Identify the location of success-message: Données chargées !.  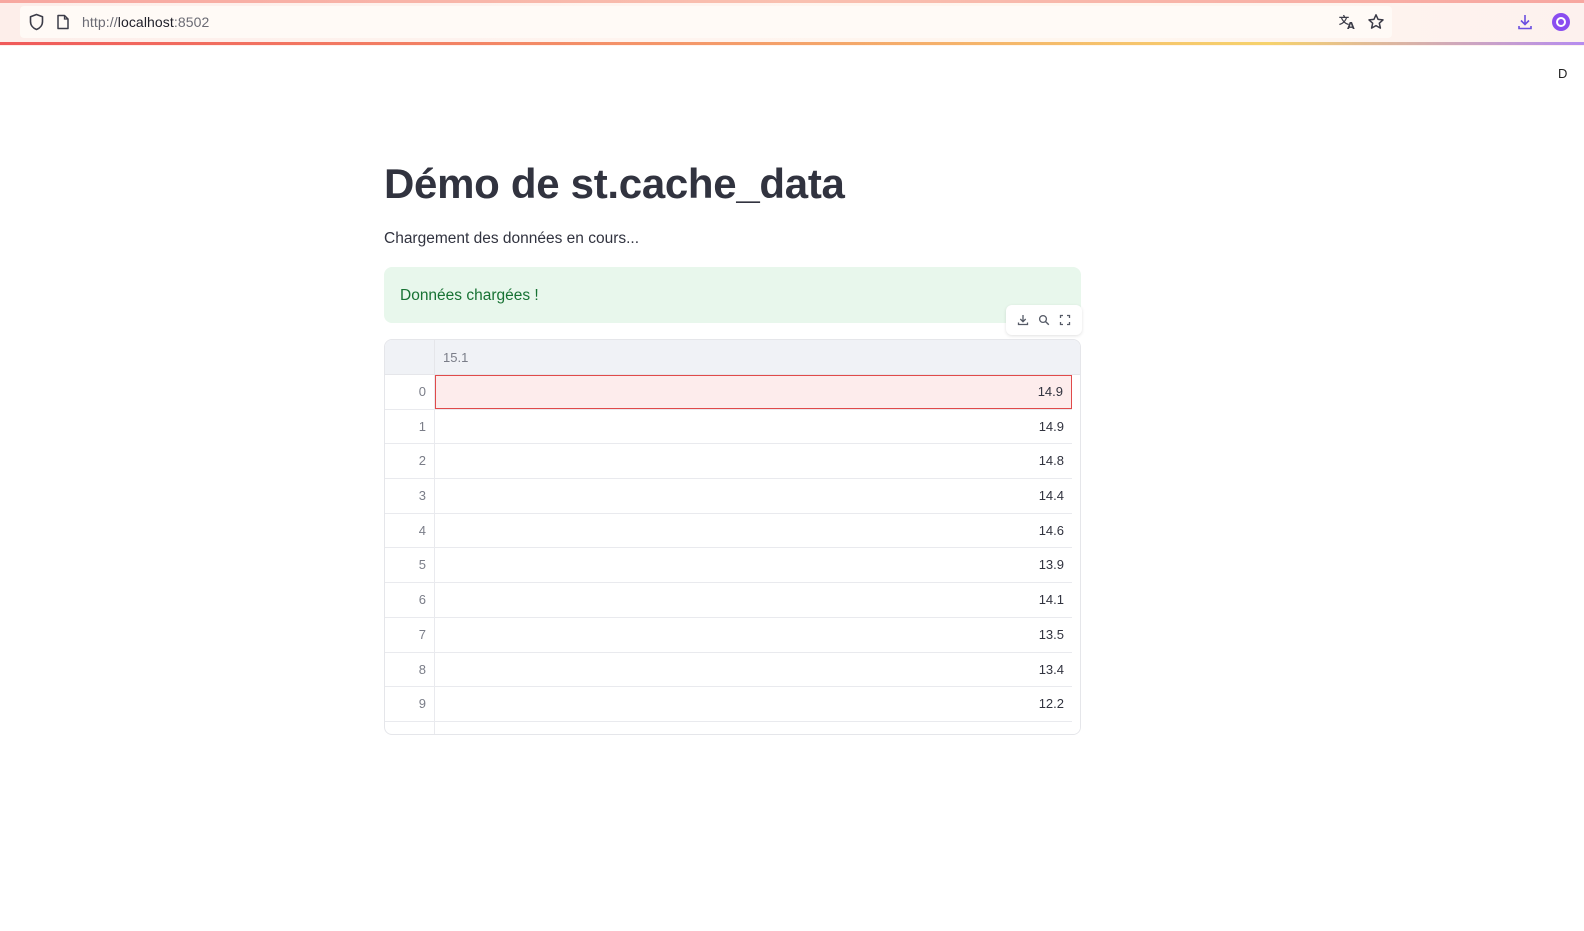
(469, 295).